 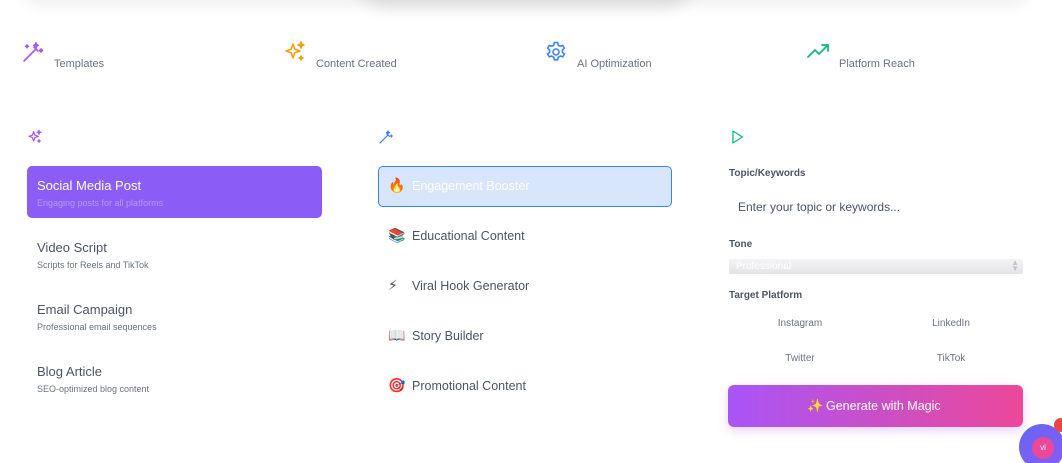 I want to click on open-book-icon: 📖, so click(x=397, y=335).